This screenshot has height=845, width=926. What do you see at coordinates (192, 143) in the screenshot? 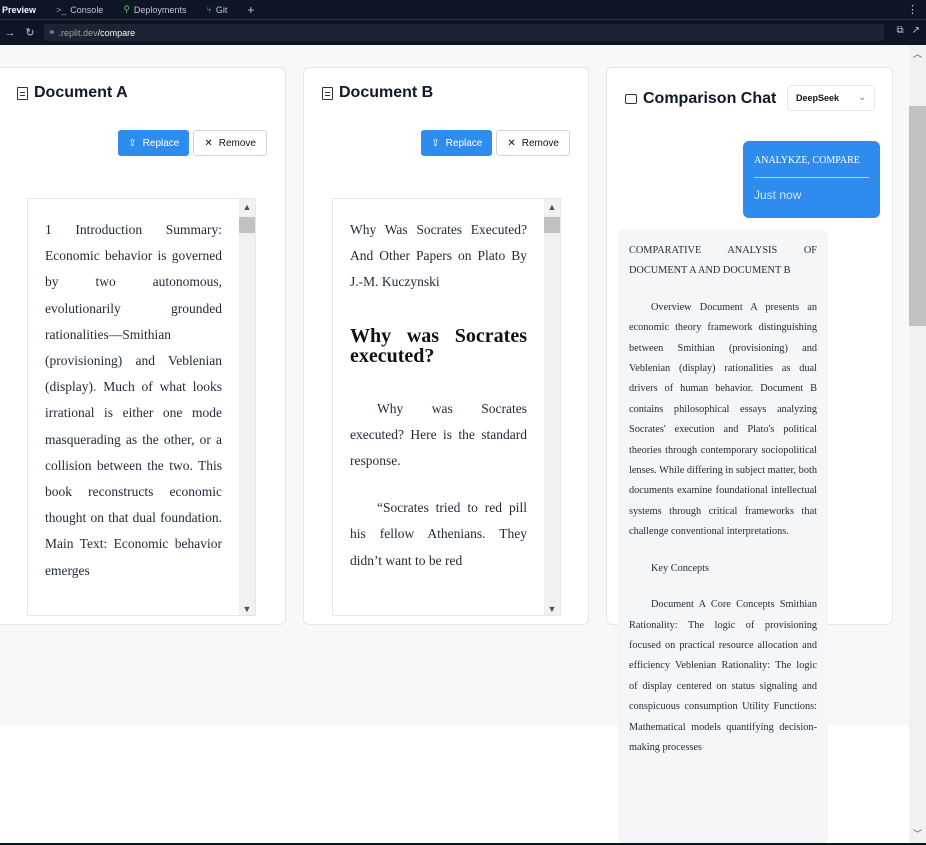
I see `document-a-actions: ⇪ Replace ✕ Remove` at bounding box center [192, 143].